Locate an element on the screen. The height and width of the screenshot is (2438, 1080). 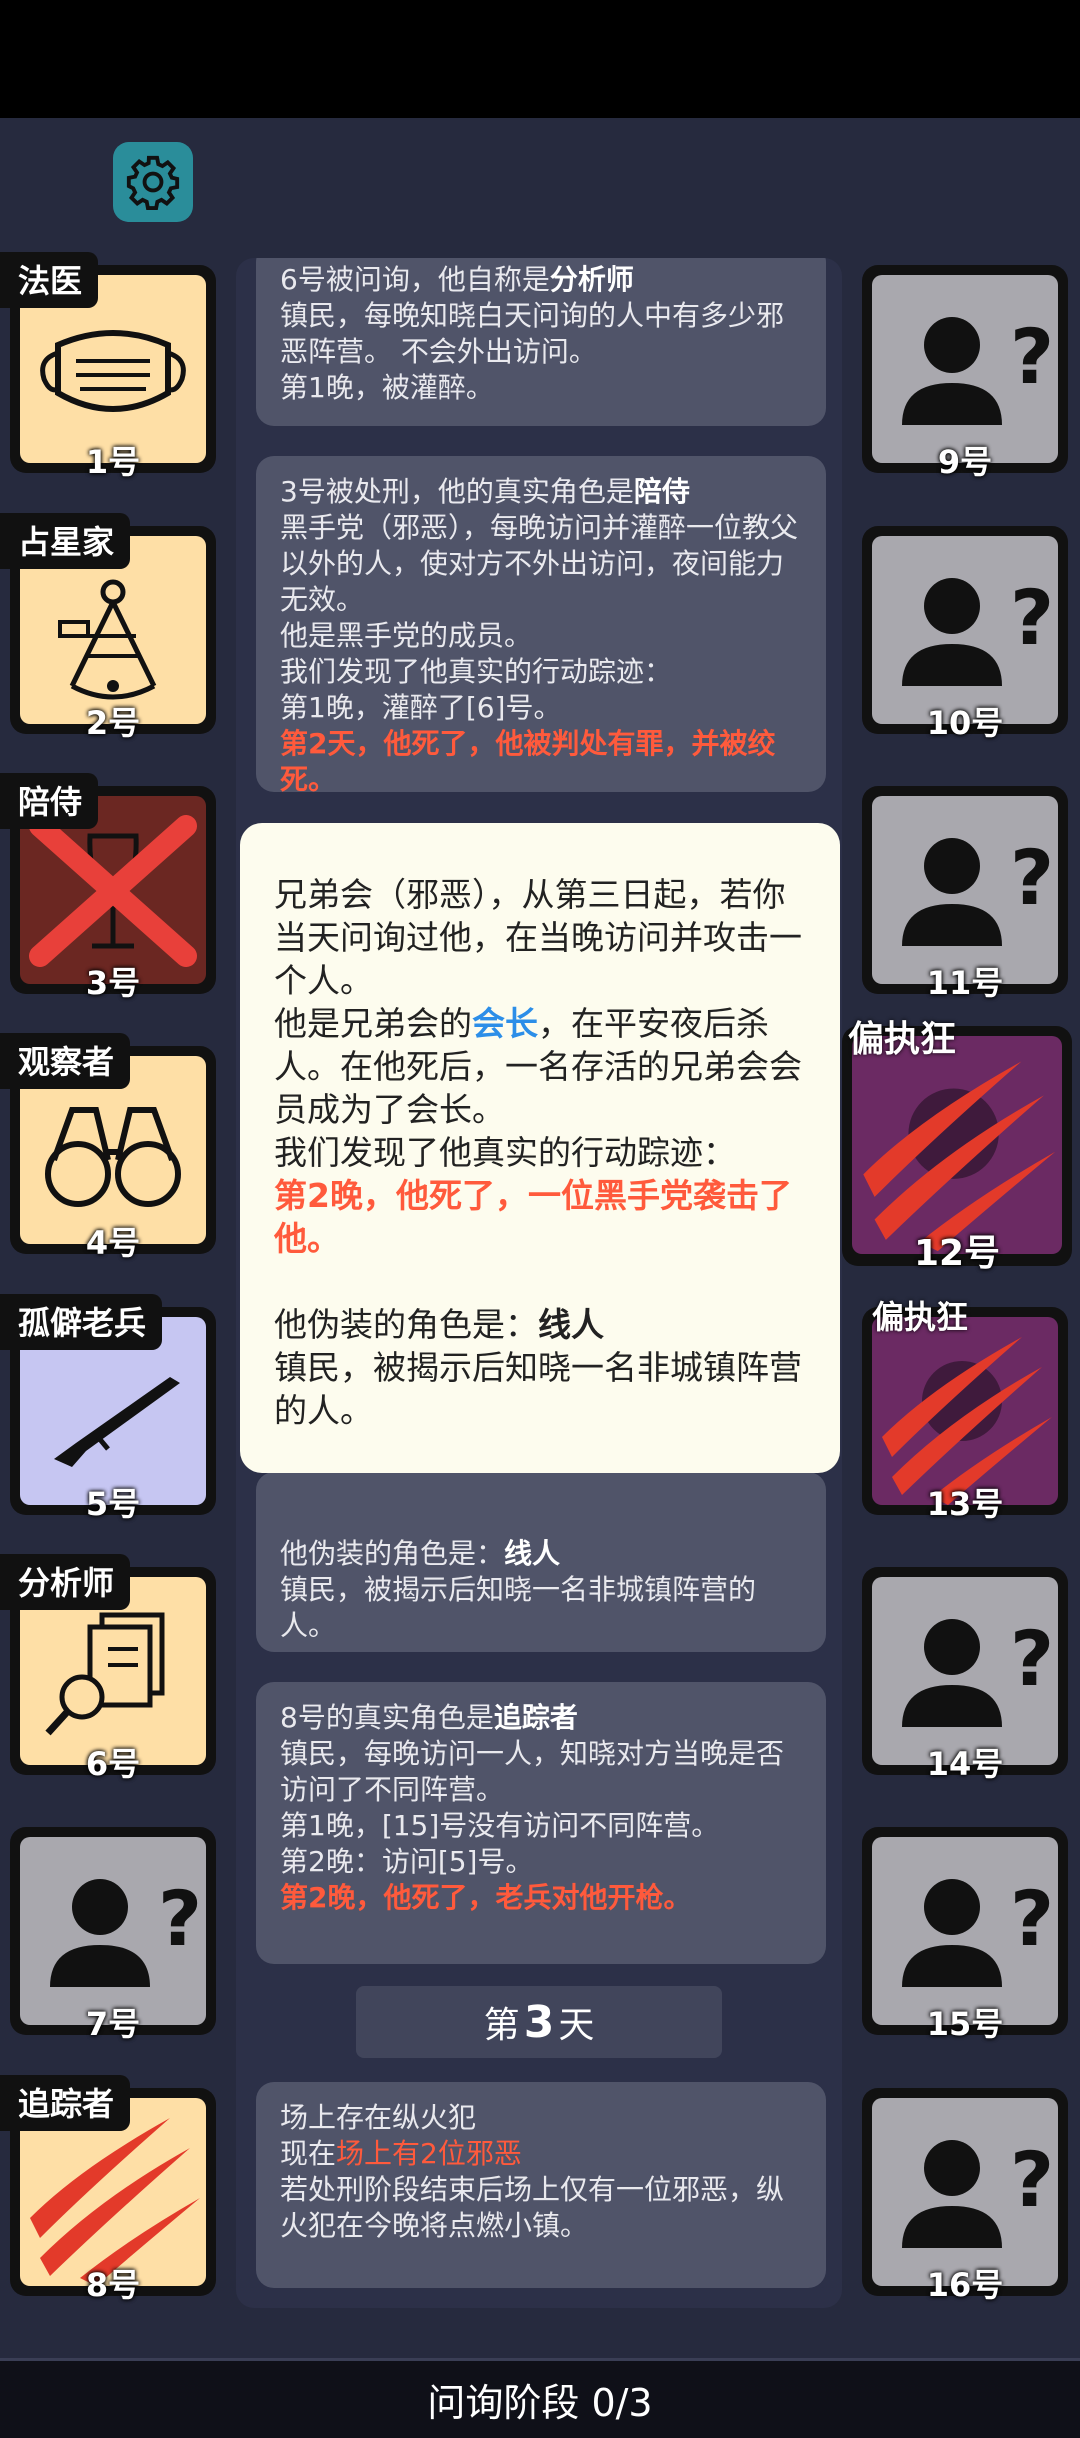
player-number: 15号 is located at coordinates (965, 2024).